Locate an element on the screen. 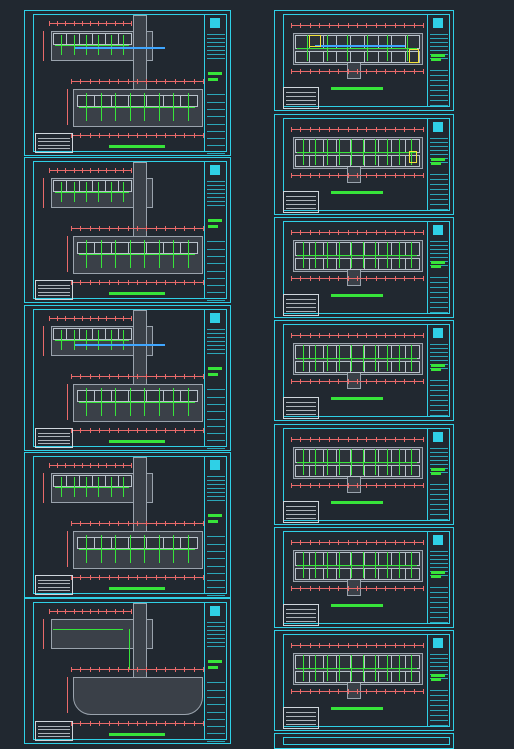 The height and width of the screenshot is (749, 514). sheet-title-bar is located at coordinates (357, 605).